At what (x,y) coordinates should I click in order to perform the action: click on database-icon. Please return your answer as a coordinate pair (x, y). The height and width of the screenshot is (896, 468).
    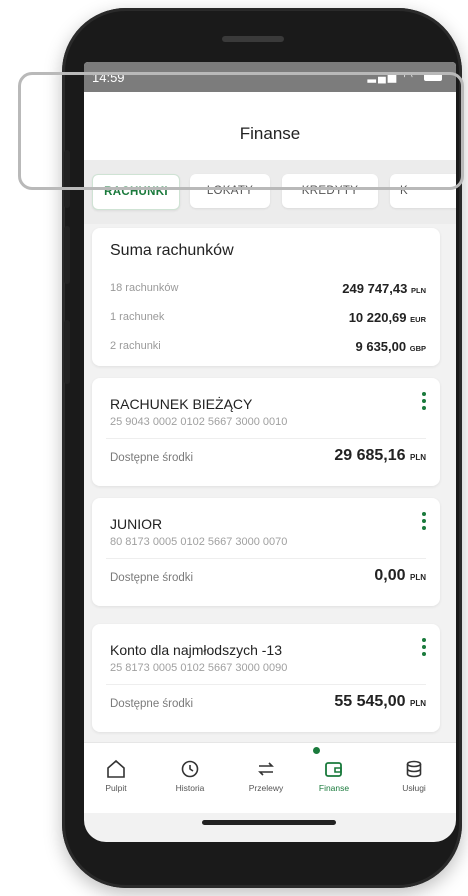
    Looking at the image, I should click on (414, 769).